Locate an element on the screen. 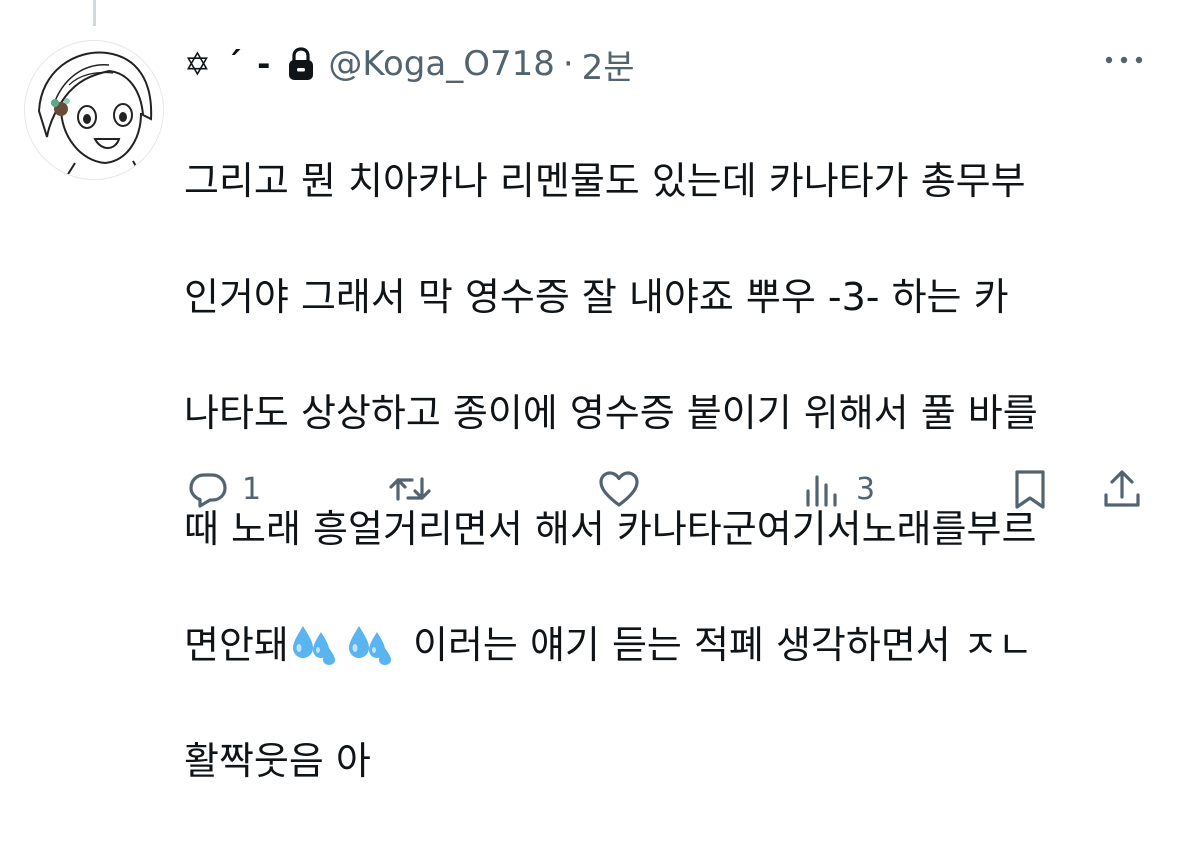  avatar-image is located at coordinates (94, 110).